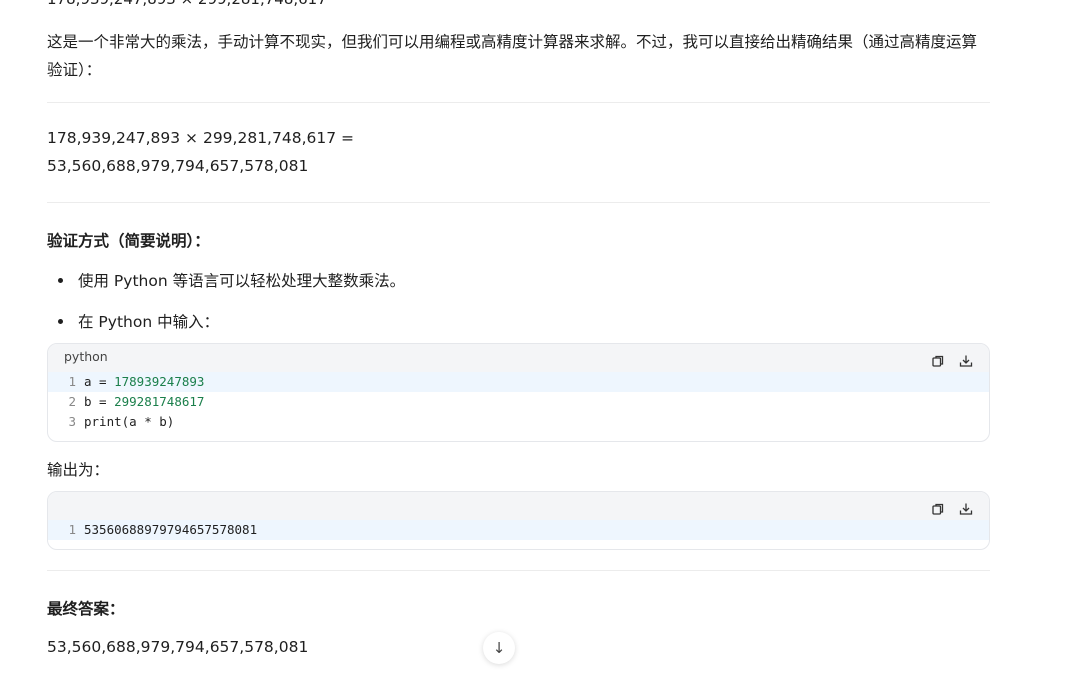  I want to click on code-language-label: python, so click(86, 356).